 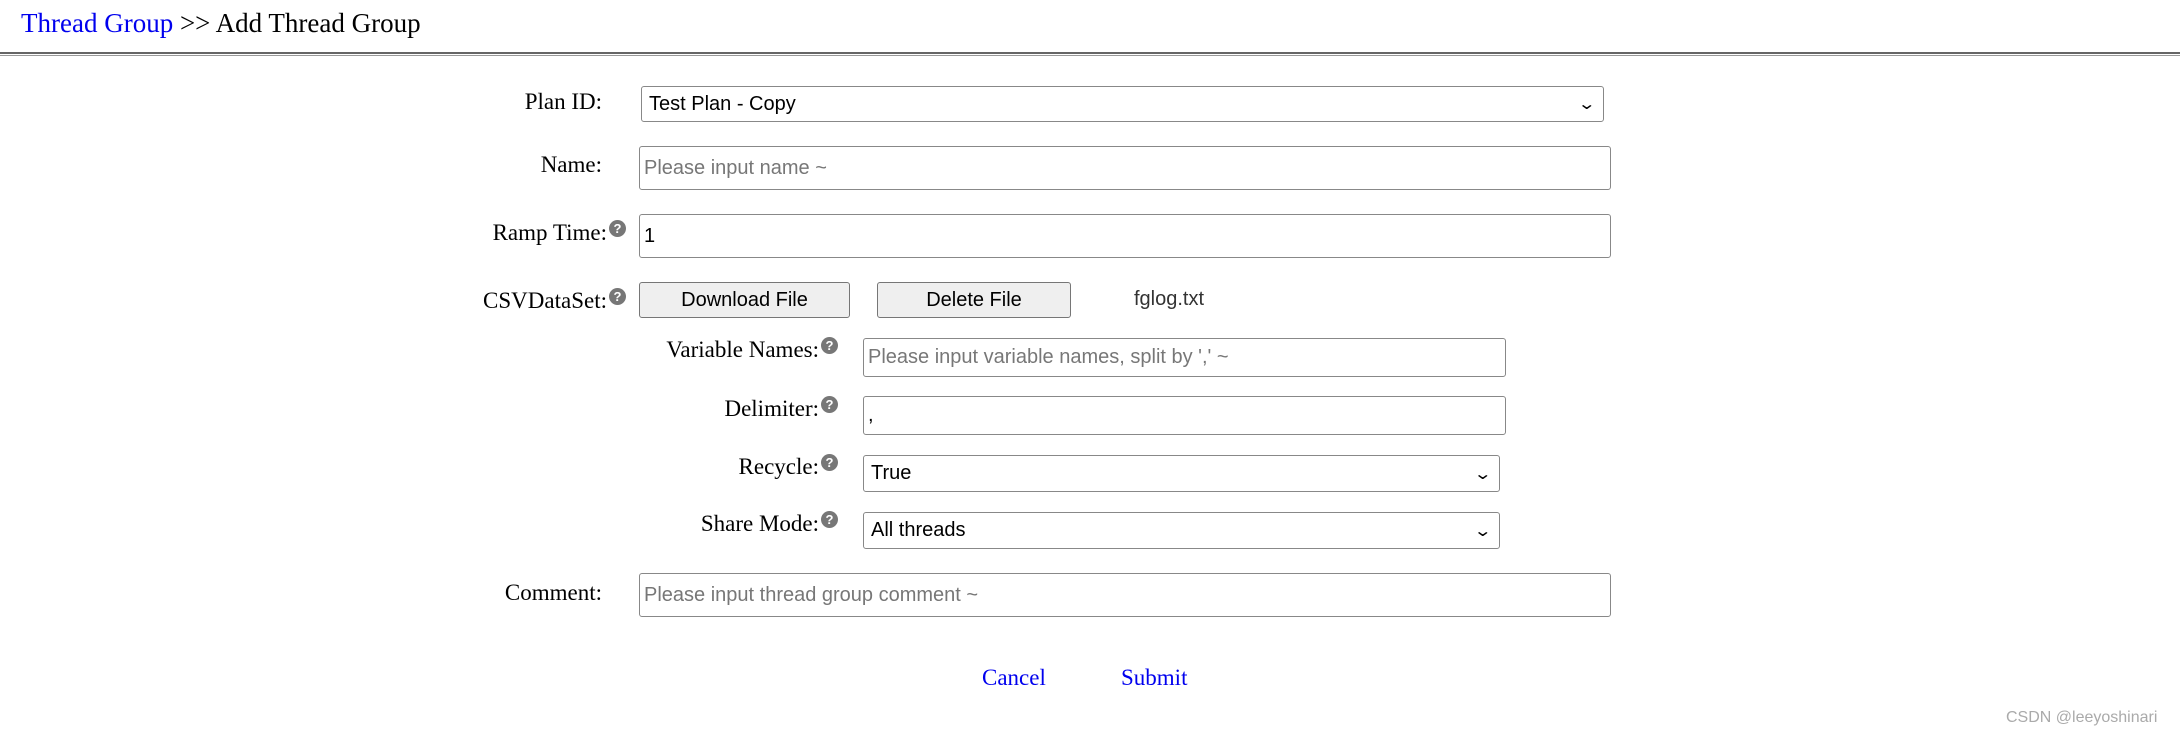 What do you see at coordinates (553, 592) in the screenshot?
I see `comment-label: Comment:` at bounding box center [553, 592].